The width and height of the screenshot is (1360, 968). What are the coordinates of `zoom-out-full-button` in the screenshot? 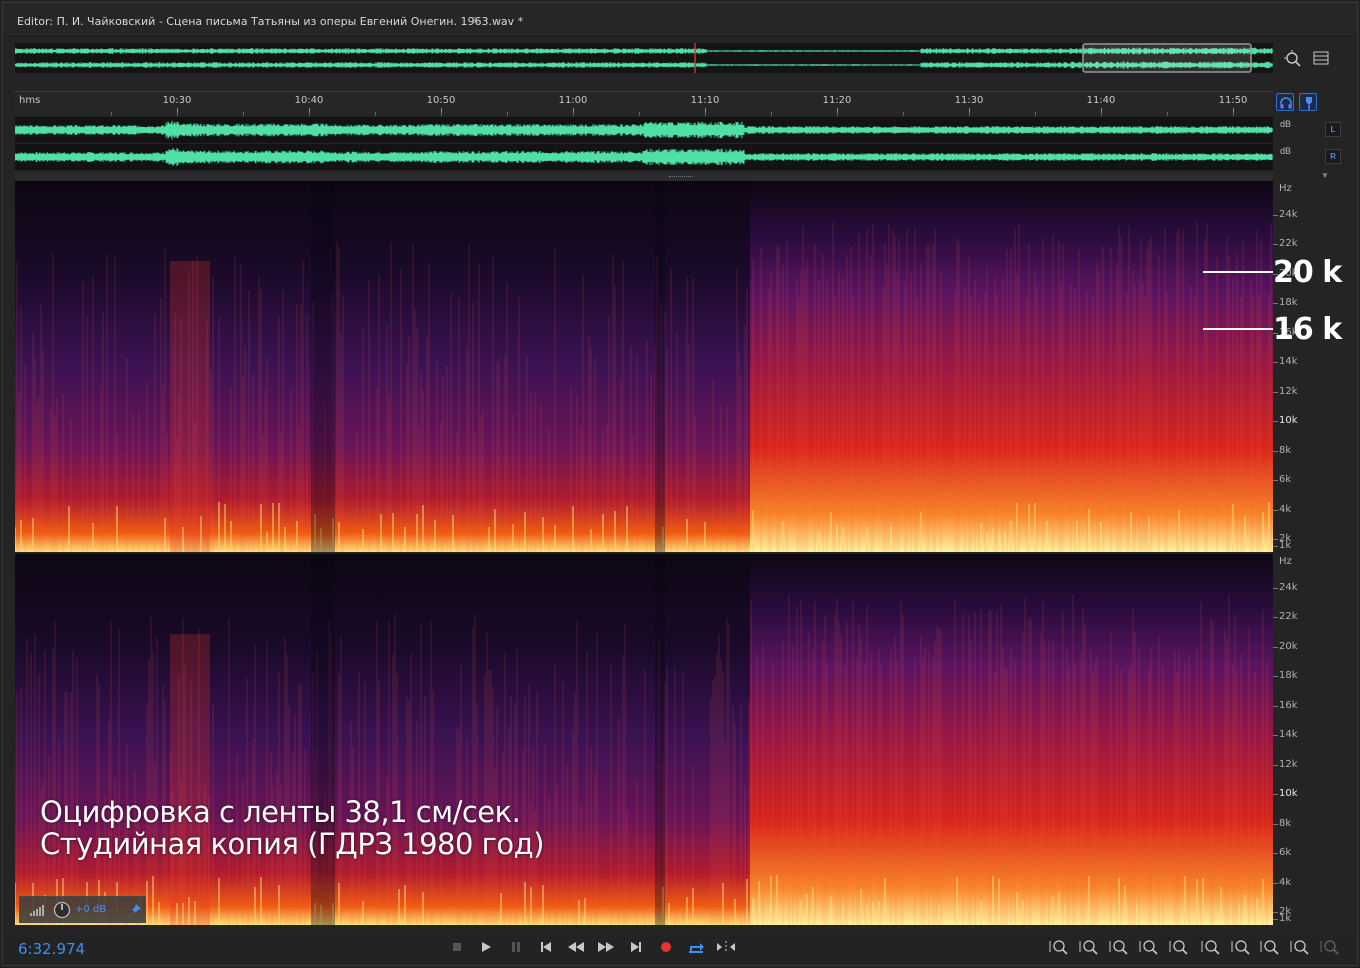 It's located at (1179, 947).